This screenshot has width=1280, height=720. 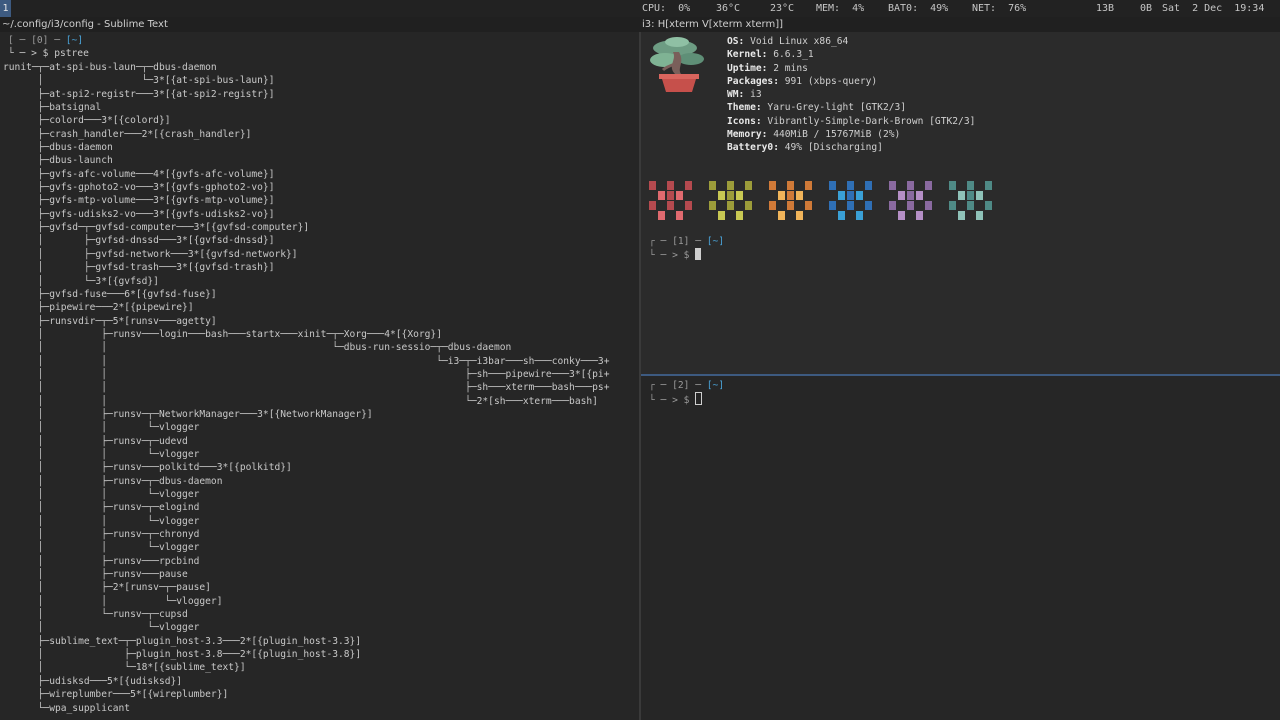 I want to click on gpu-temp-status: 23°C, so click(x=782, y=8).